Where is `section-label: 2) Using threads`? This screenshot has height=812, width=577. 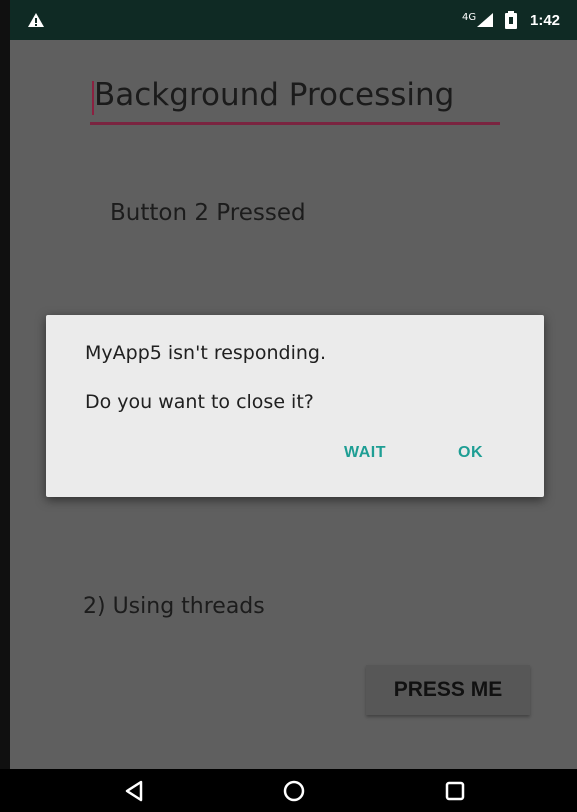
section-label: 2) Using threads is located at coordinates (174, 606).